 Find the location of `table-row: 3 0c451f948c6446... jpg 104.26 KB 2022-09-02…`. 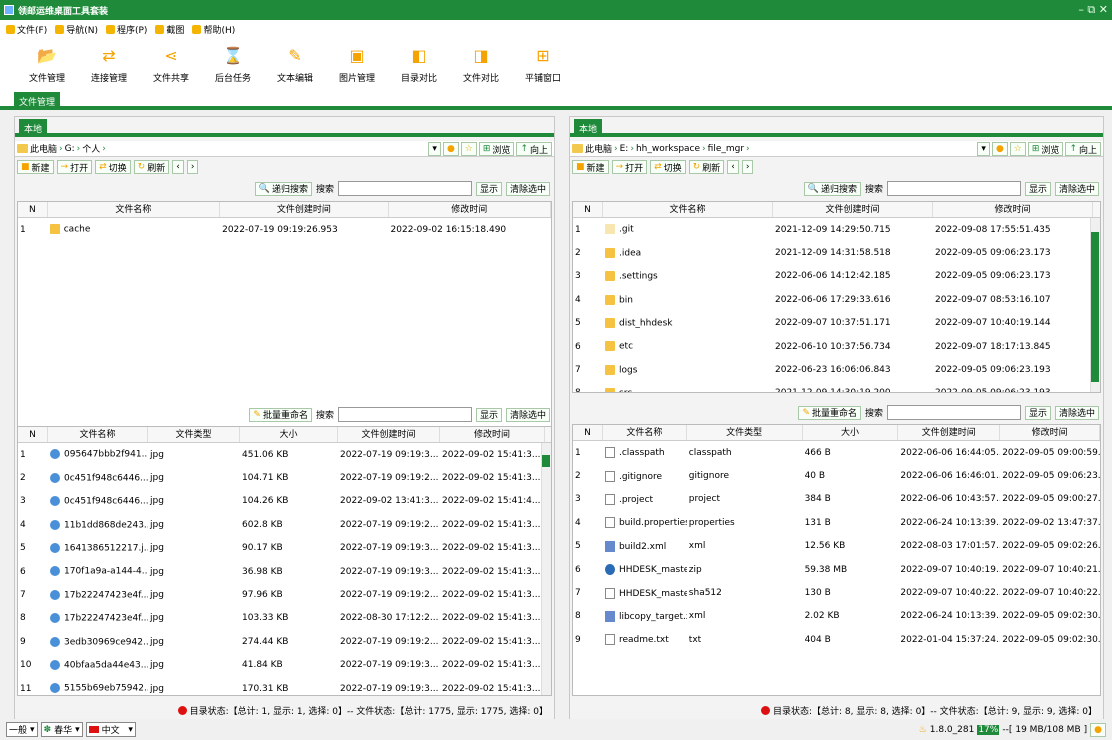

table-row: 3 0c451f948c6446... jpg 104.26 KB 2022-09-02… is located at coordinates (284, 501).